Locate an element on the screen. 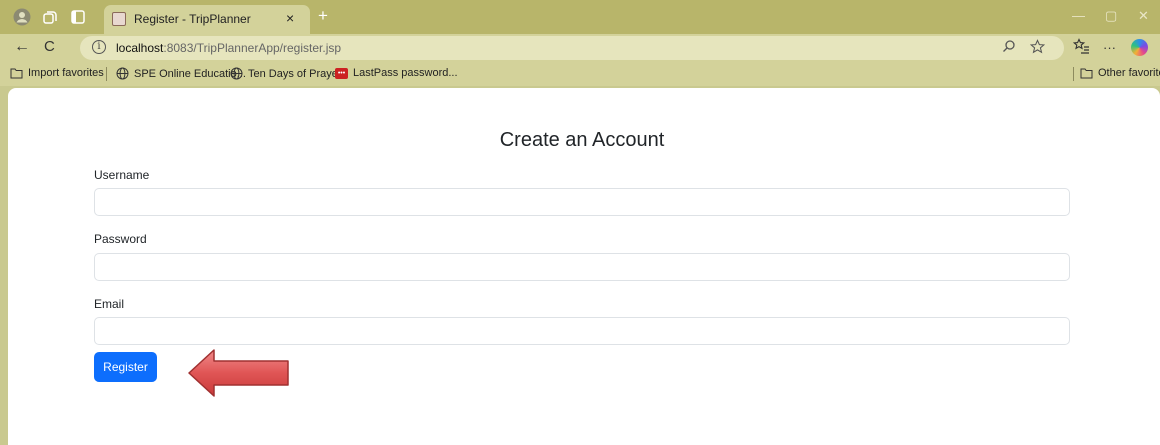 This screenshot has height=445, width=1160. workspaces-icon is located at coordinates (50, 17).